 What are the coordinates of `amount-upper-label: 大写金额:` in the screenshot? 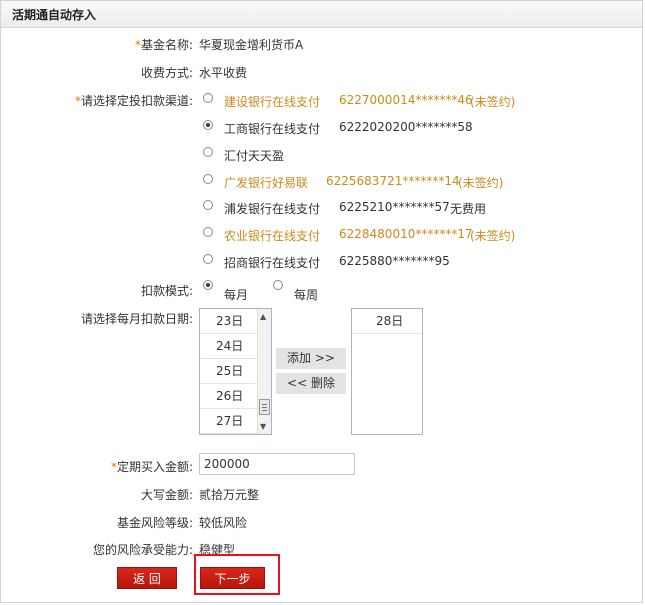 It's located at (166, 495).